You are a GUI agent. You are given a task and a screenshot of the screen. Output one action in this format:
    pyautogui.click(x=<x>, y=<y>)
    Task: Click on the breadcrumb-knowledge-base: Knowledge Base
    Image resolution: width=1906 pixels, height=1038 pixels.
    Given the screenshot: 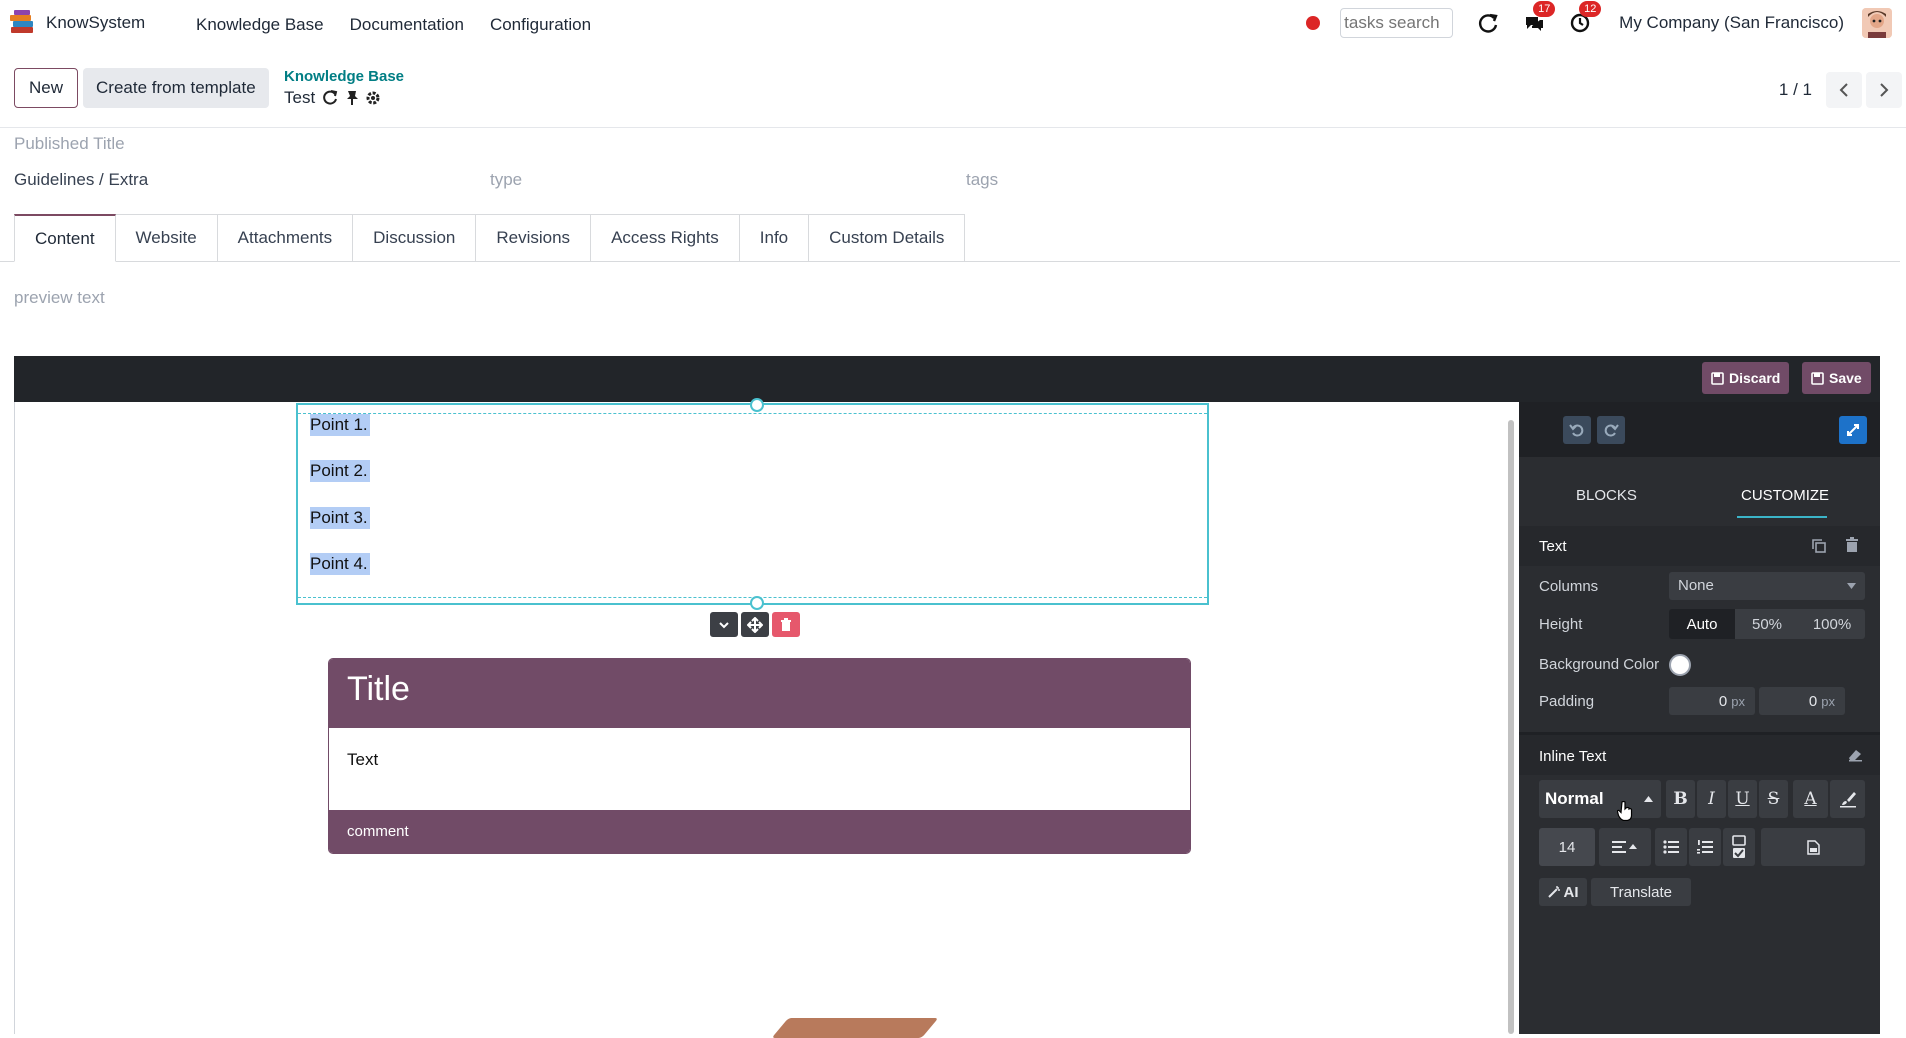 What is the action you would take?
    pyautogui.click(x=344, y=76)
    